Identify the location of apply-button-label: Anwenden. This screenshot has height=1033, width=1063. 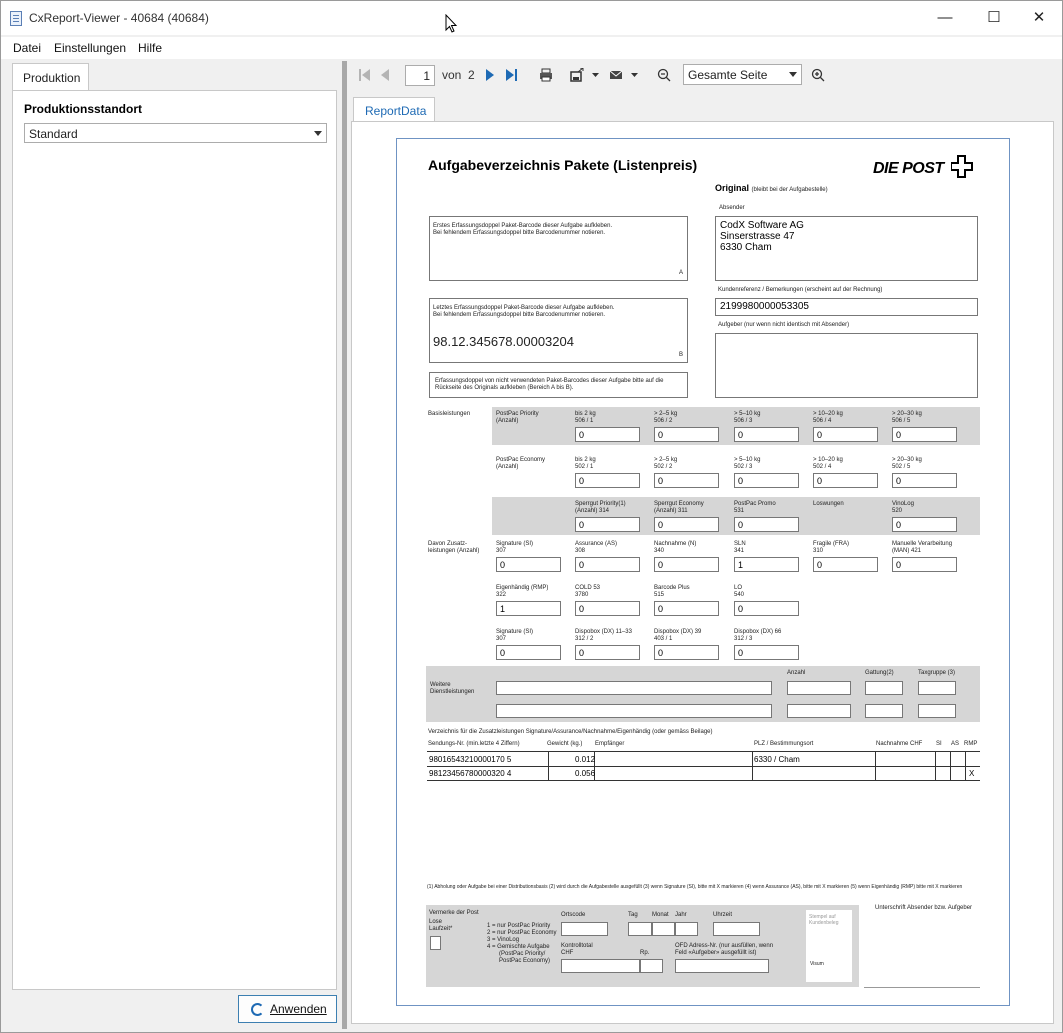
(298, 1009).